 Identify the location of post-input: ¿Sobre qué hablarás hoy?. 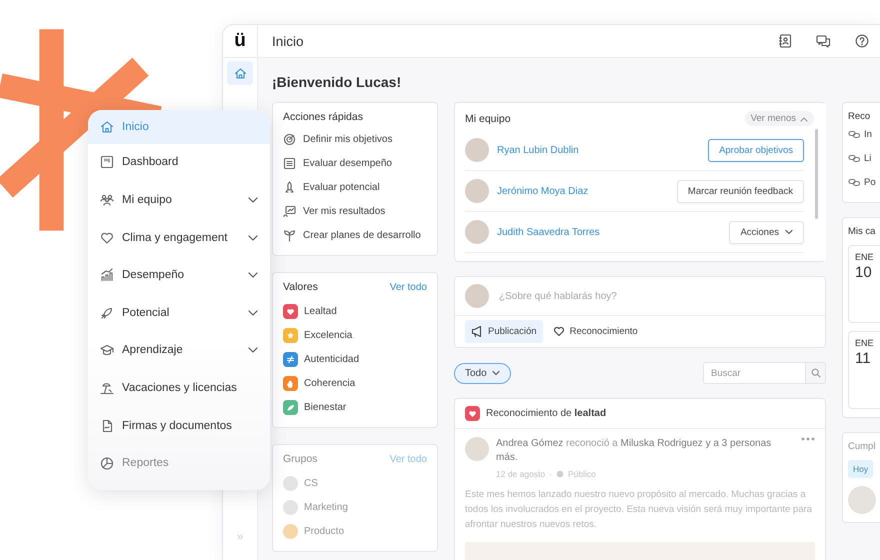
(656, 296).